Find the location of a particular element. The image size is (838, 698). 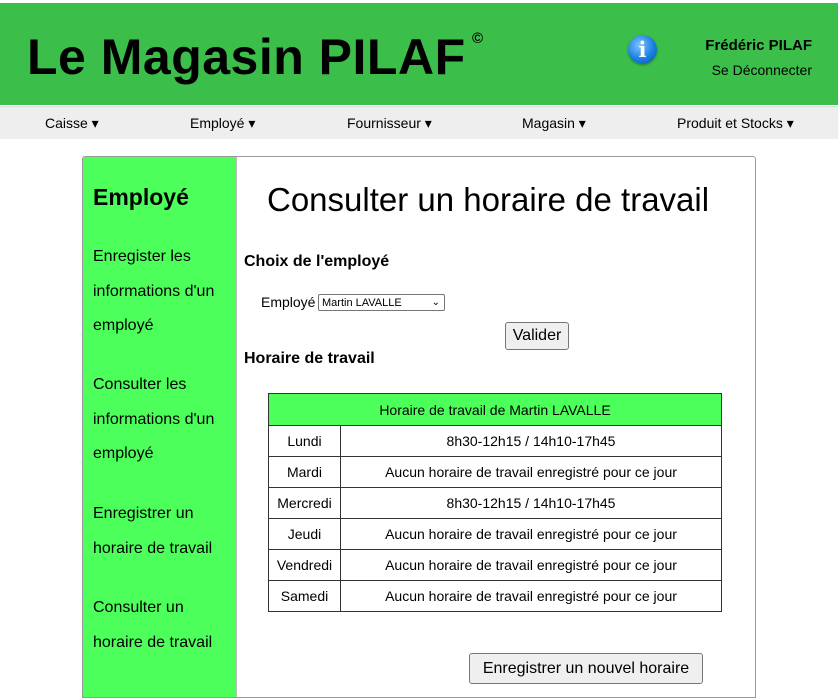

day-cell: Samedi is located at coordinates (304, 596).